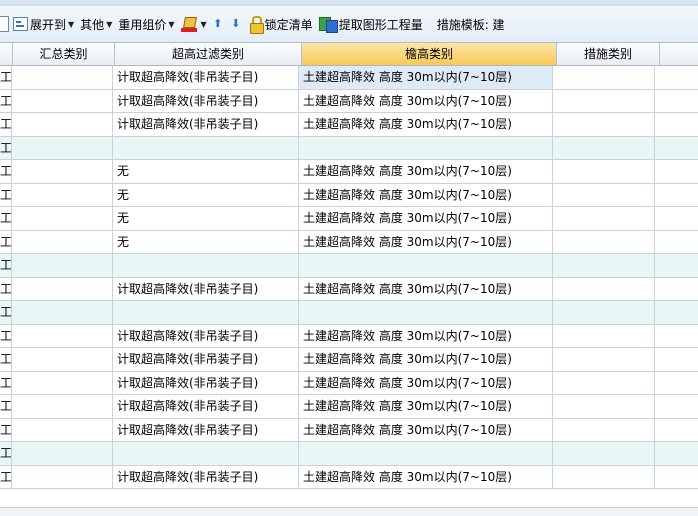  Describe the element at coordinates (219, 24) in the screenshot. I see `move-up-button: ⬆` at that location.